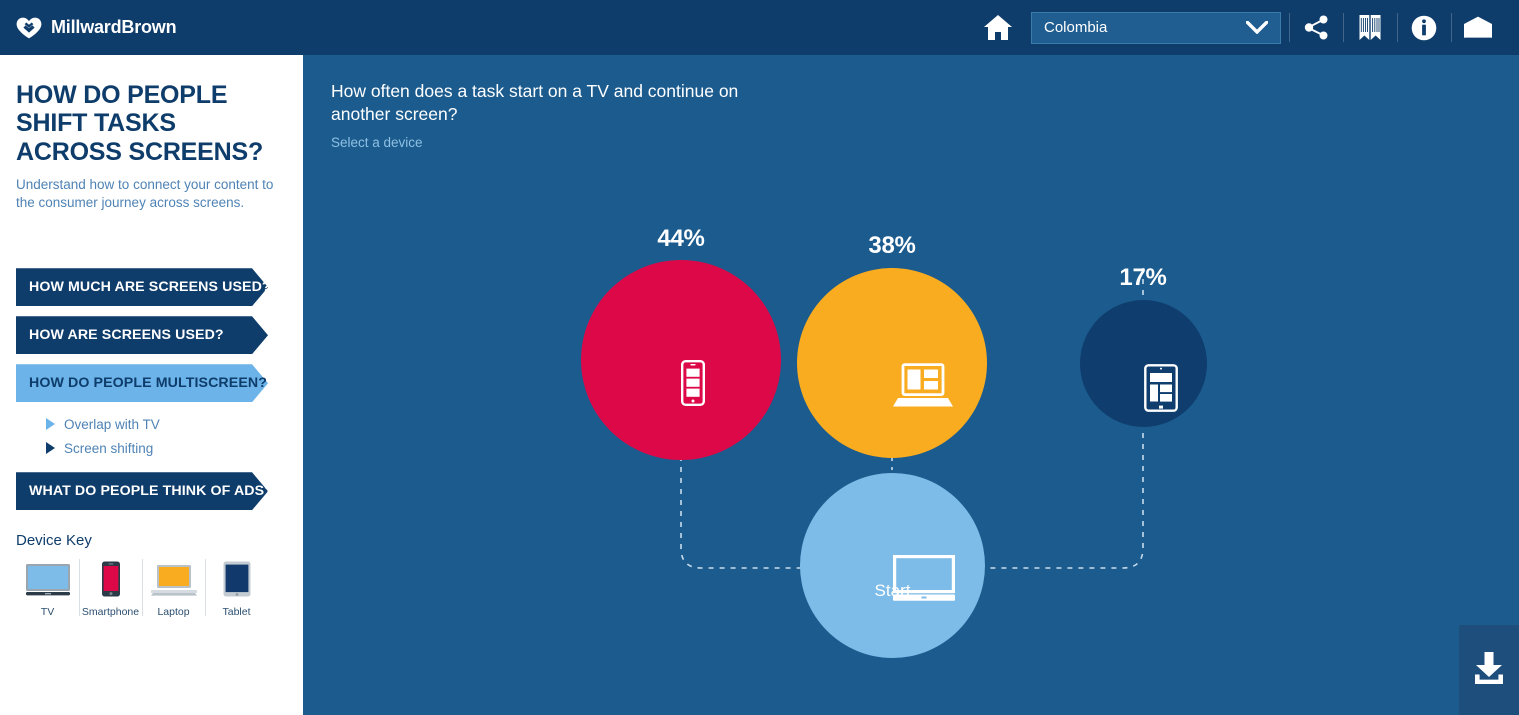 The height and width of the screenshot is (715, 1519). What do you see at coordinates (681, 360) in the screenshot?
I see `bubble-smartphone` at bounding box center [681, 360].